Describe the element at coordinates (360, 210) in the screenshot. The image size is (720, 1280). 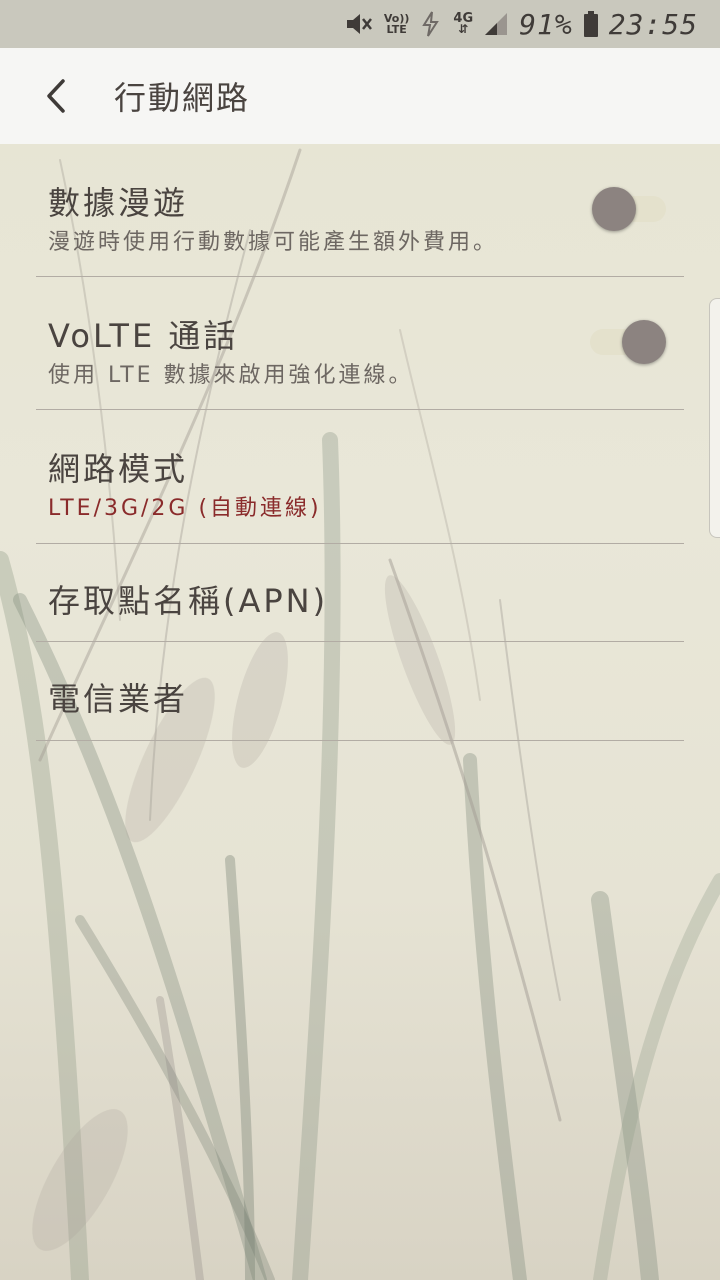
I see `roaming-row: 數據漫遊 漫遊時使用行動數據可能產生額外費用。` at that location.